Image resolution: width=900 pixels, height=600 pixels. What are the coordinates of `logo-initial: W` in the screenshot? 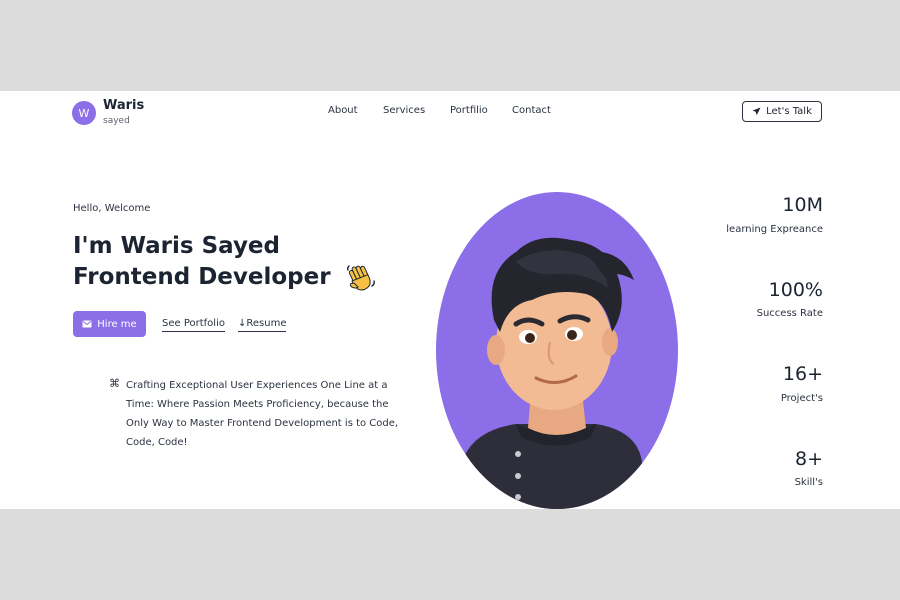 It's located at (84, 113).